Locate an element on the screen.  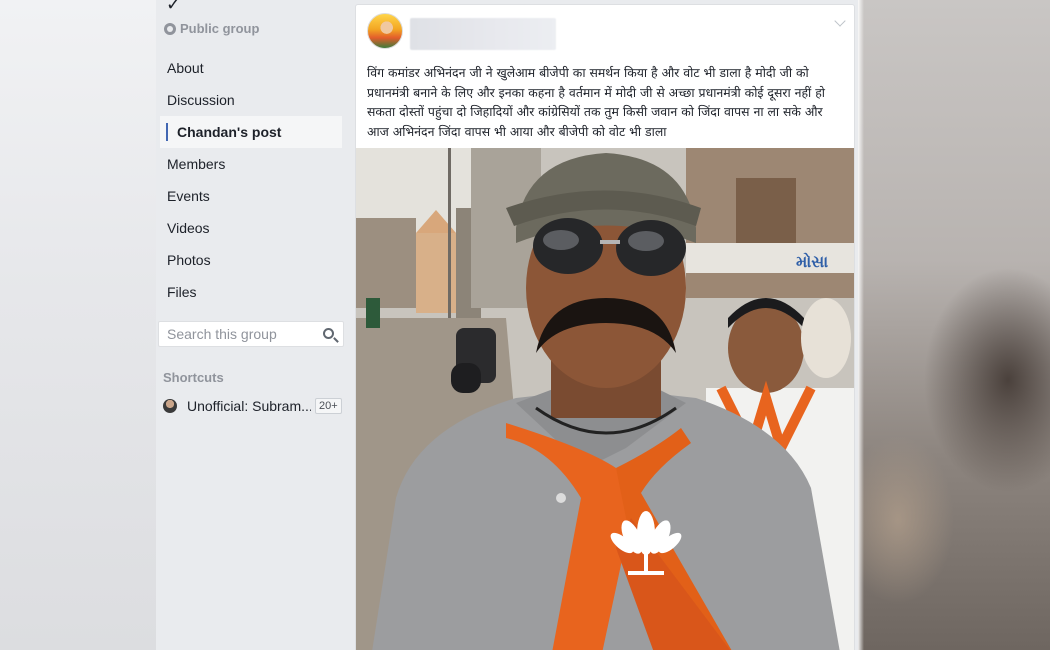
chevron-down-icon is located at coordinates (840, 21).